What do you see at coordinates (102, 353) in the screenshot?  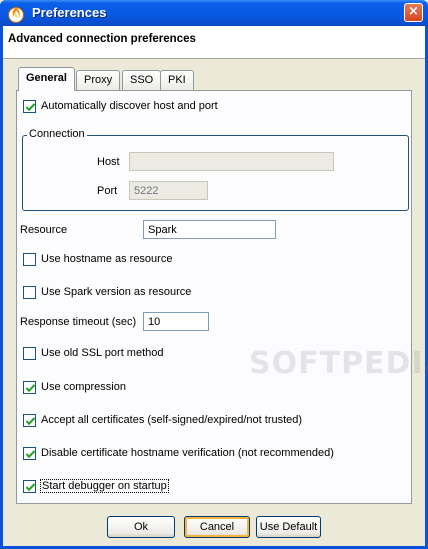 I see `old-ssl-label: Use old SSL port method` at bounding box center [102, 353].